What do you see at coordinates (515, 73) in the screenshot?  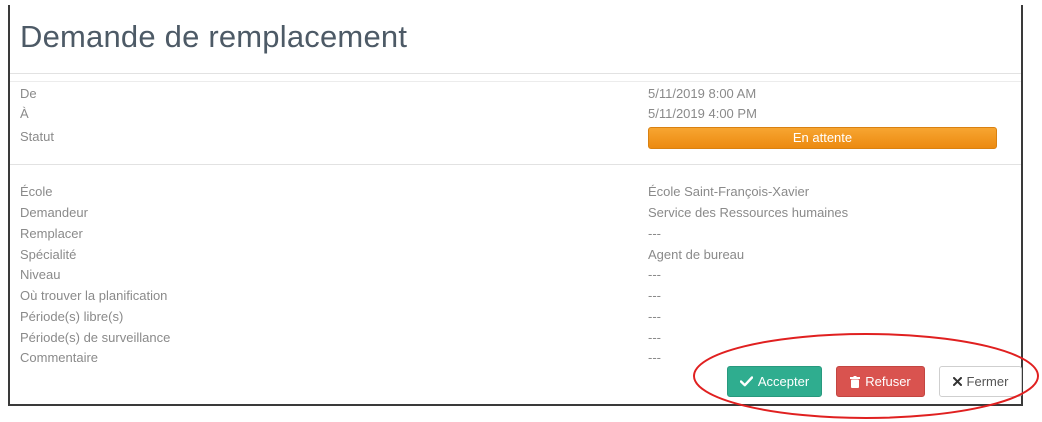 I see `header-divider` at bounding box center [515, 73].